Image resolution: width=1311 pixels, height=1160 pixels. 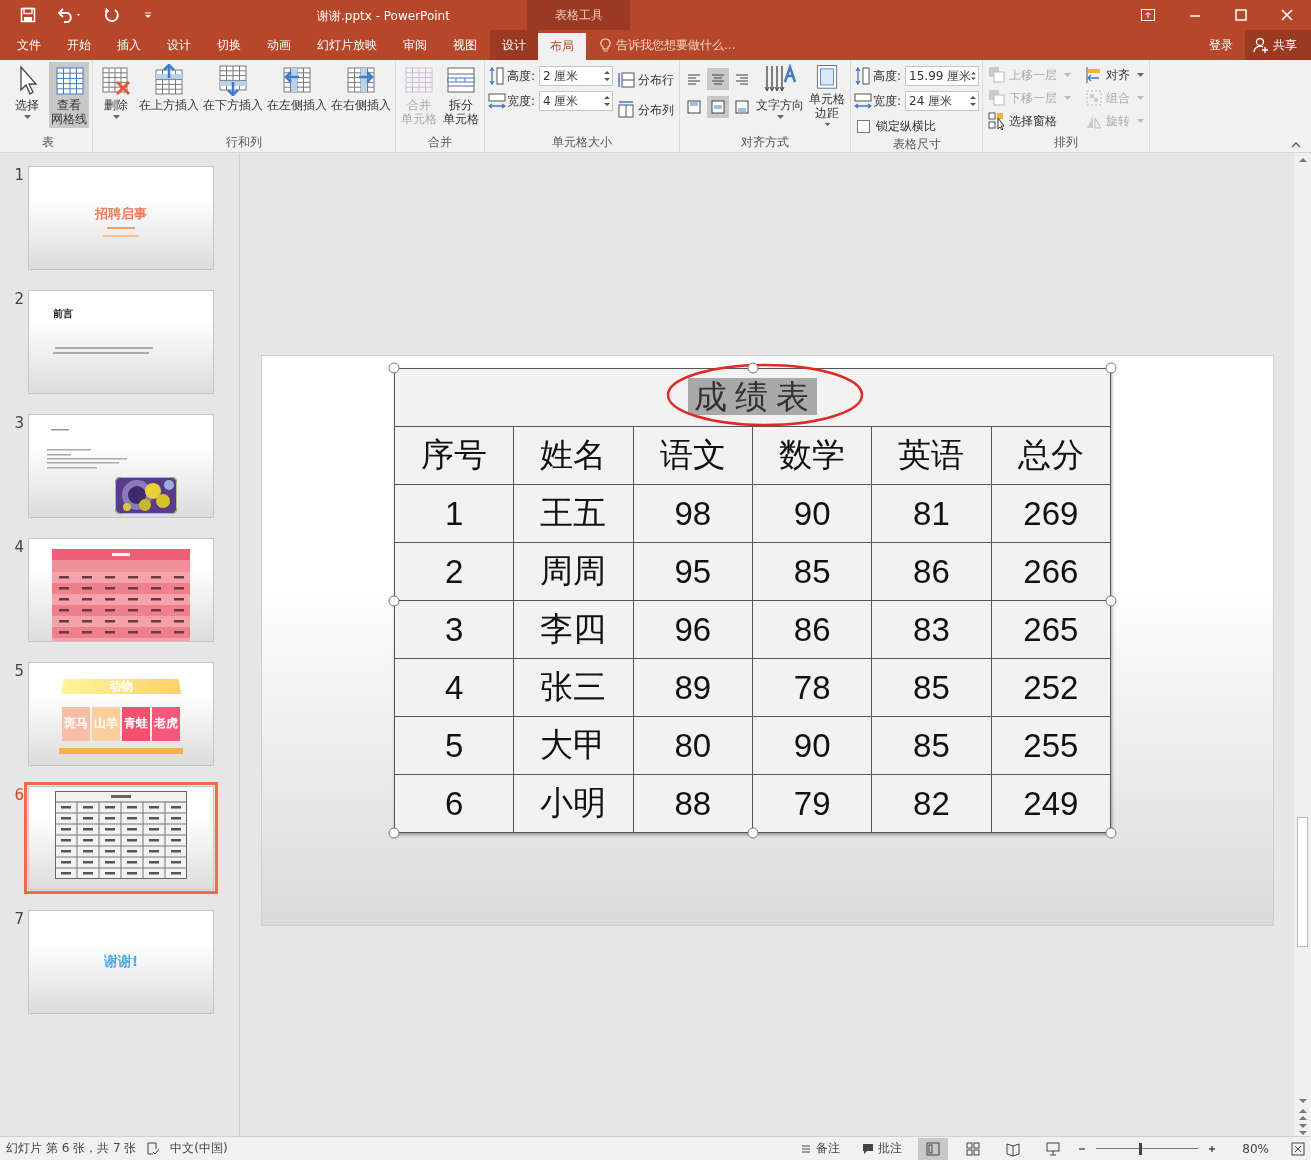 I want to click on ribbon-button: 拆分 单元格, so click(x=461, y=95).